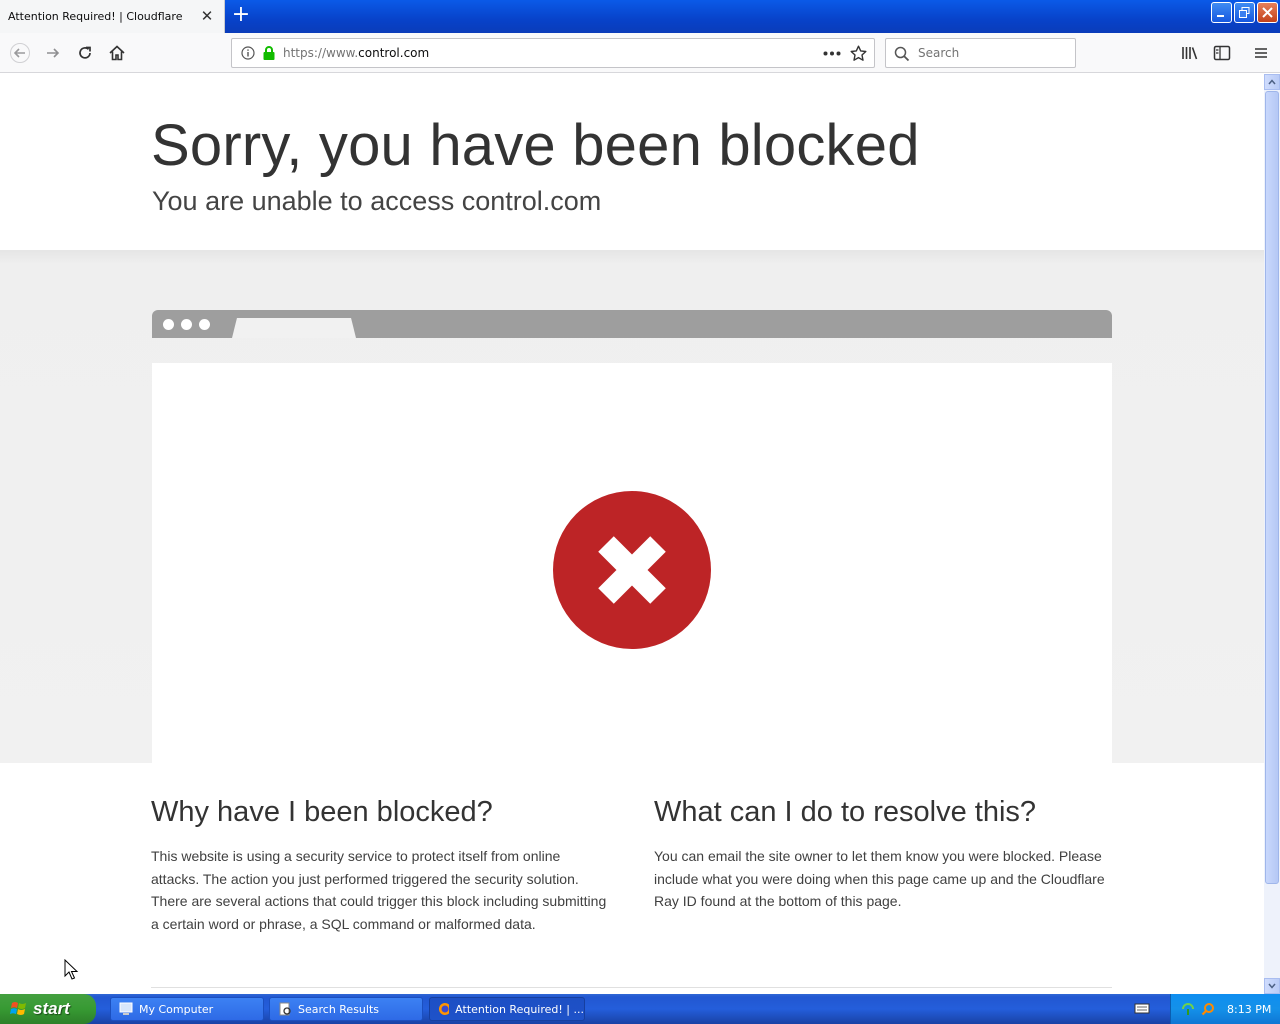  Describe the element at coordinates (902, 54) in the screenshot. I see `search-icon` at that location.